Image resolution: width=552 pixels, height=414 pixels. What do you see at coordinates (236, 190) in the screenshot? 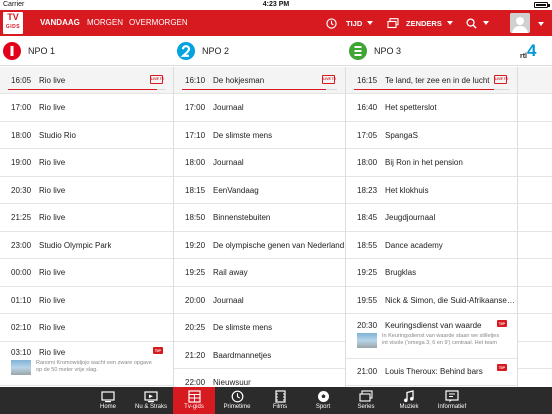
I see `program-title: EenVandaag` at bounding box center [236, 190].